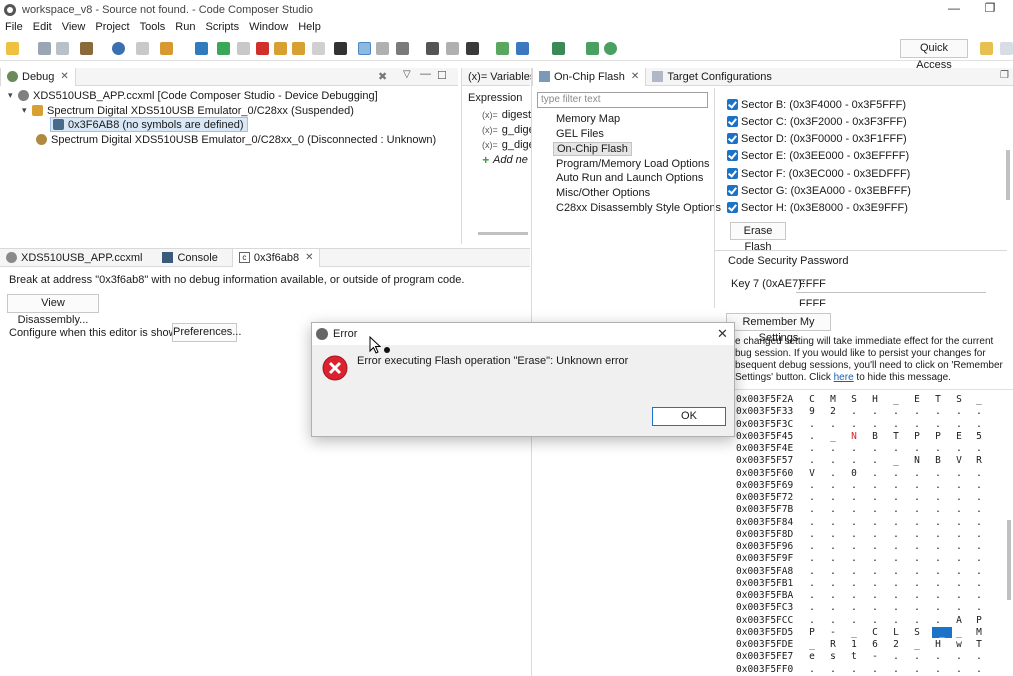 The image size is (1013, 676). Describe the element at coordinates (812, 473) in the screenshot. I see `memory-char: V` at that location.